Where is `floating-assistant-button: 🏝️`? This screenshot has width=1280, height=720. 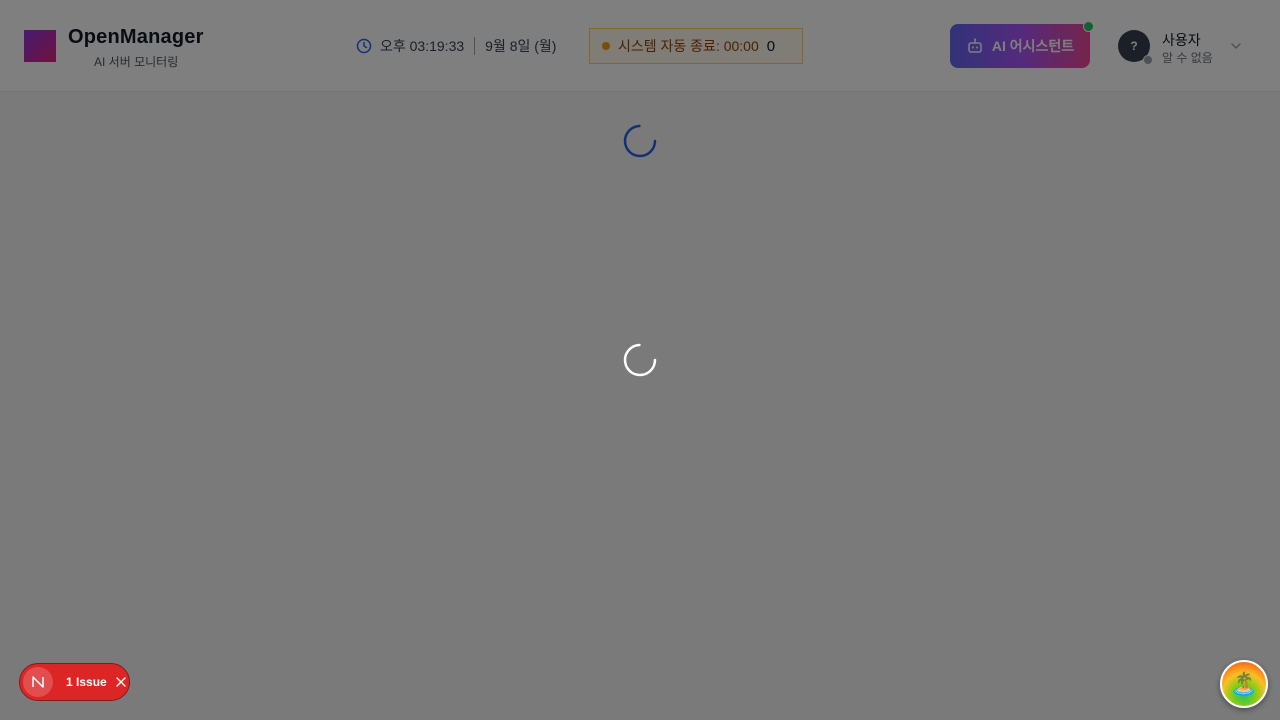 floating-assistant-button: 🏝️ is located at coordinates (1244, 684).